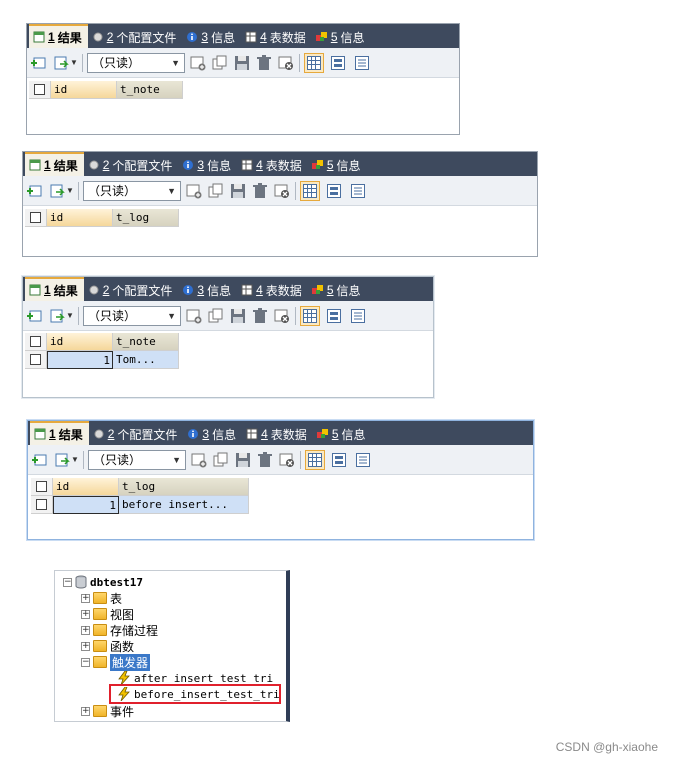 The height and width of the screenshot is (765, 673). Describe the element at coordinates (107, 614) in the screenshot. I see `tree-node-views: + 视图` at that location.